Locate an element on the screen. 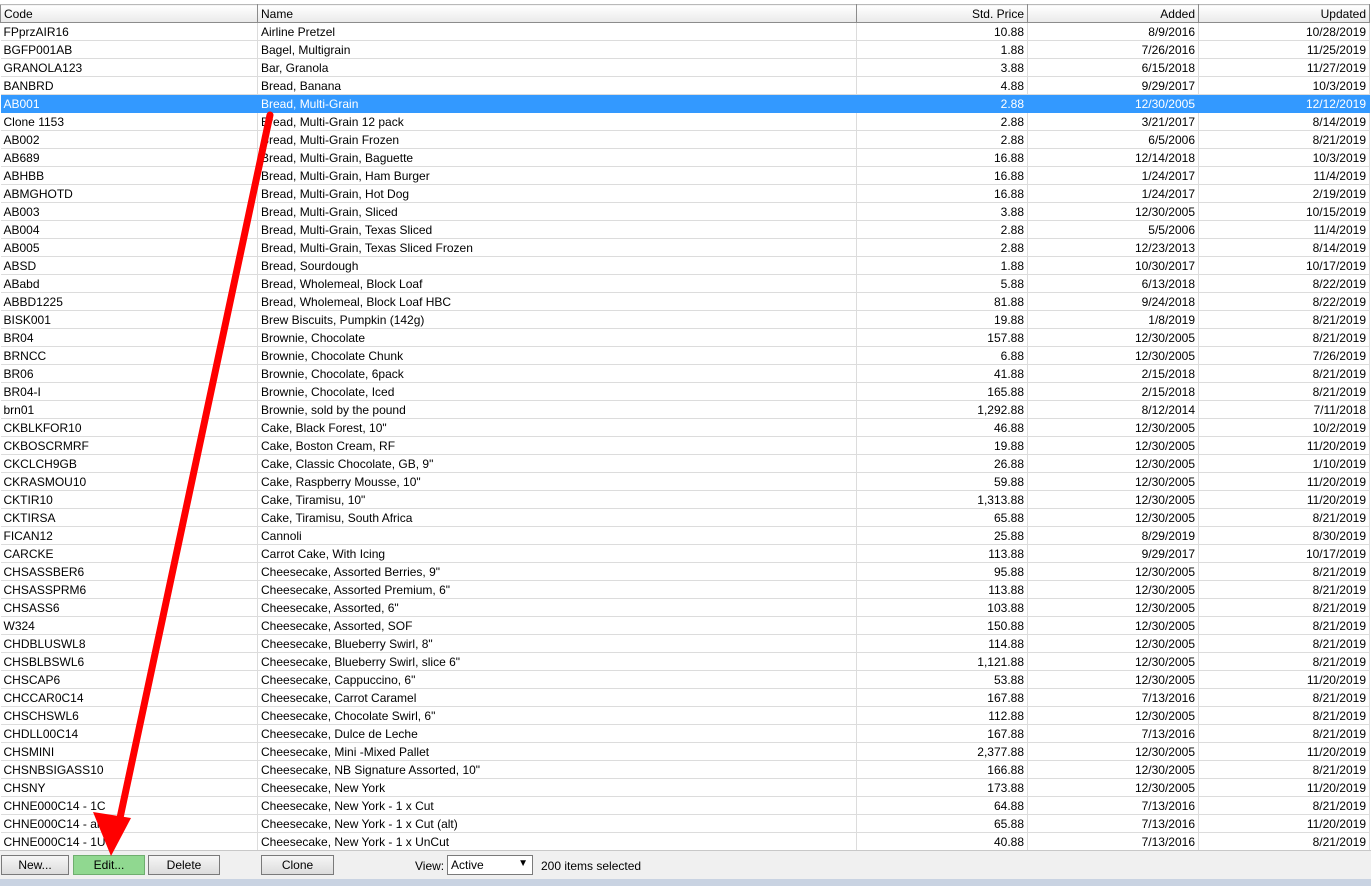  clone-button: Clone is located at coordinates (297, 865).